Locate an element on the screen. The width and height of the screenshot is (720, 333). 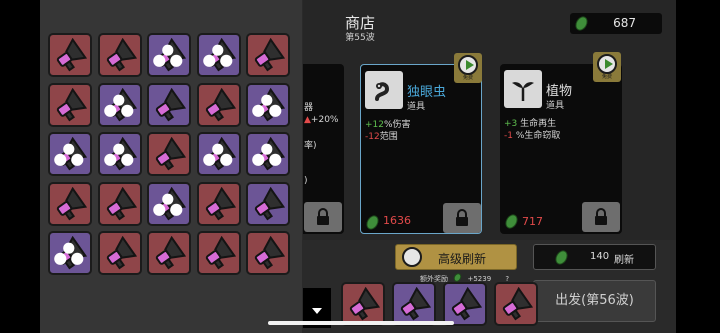
item-name: 独眼虫 is located at coordinates (427, 92).